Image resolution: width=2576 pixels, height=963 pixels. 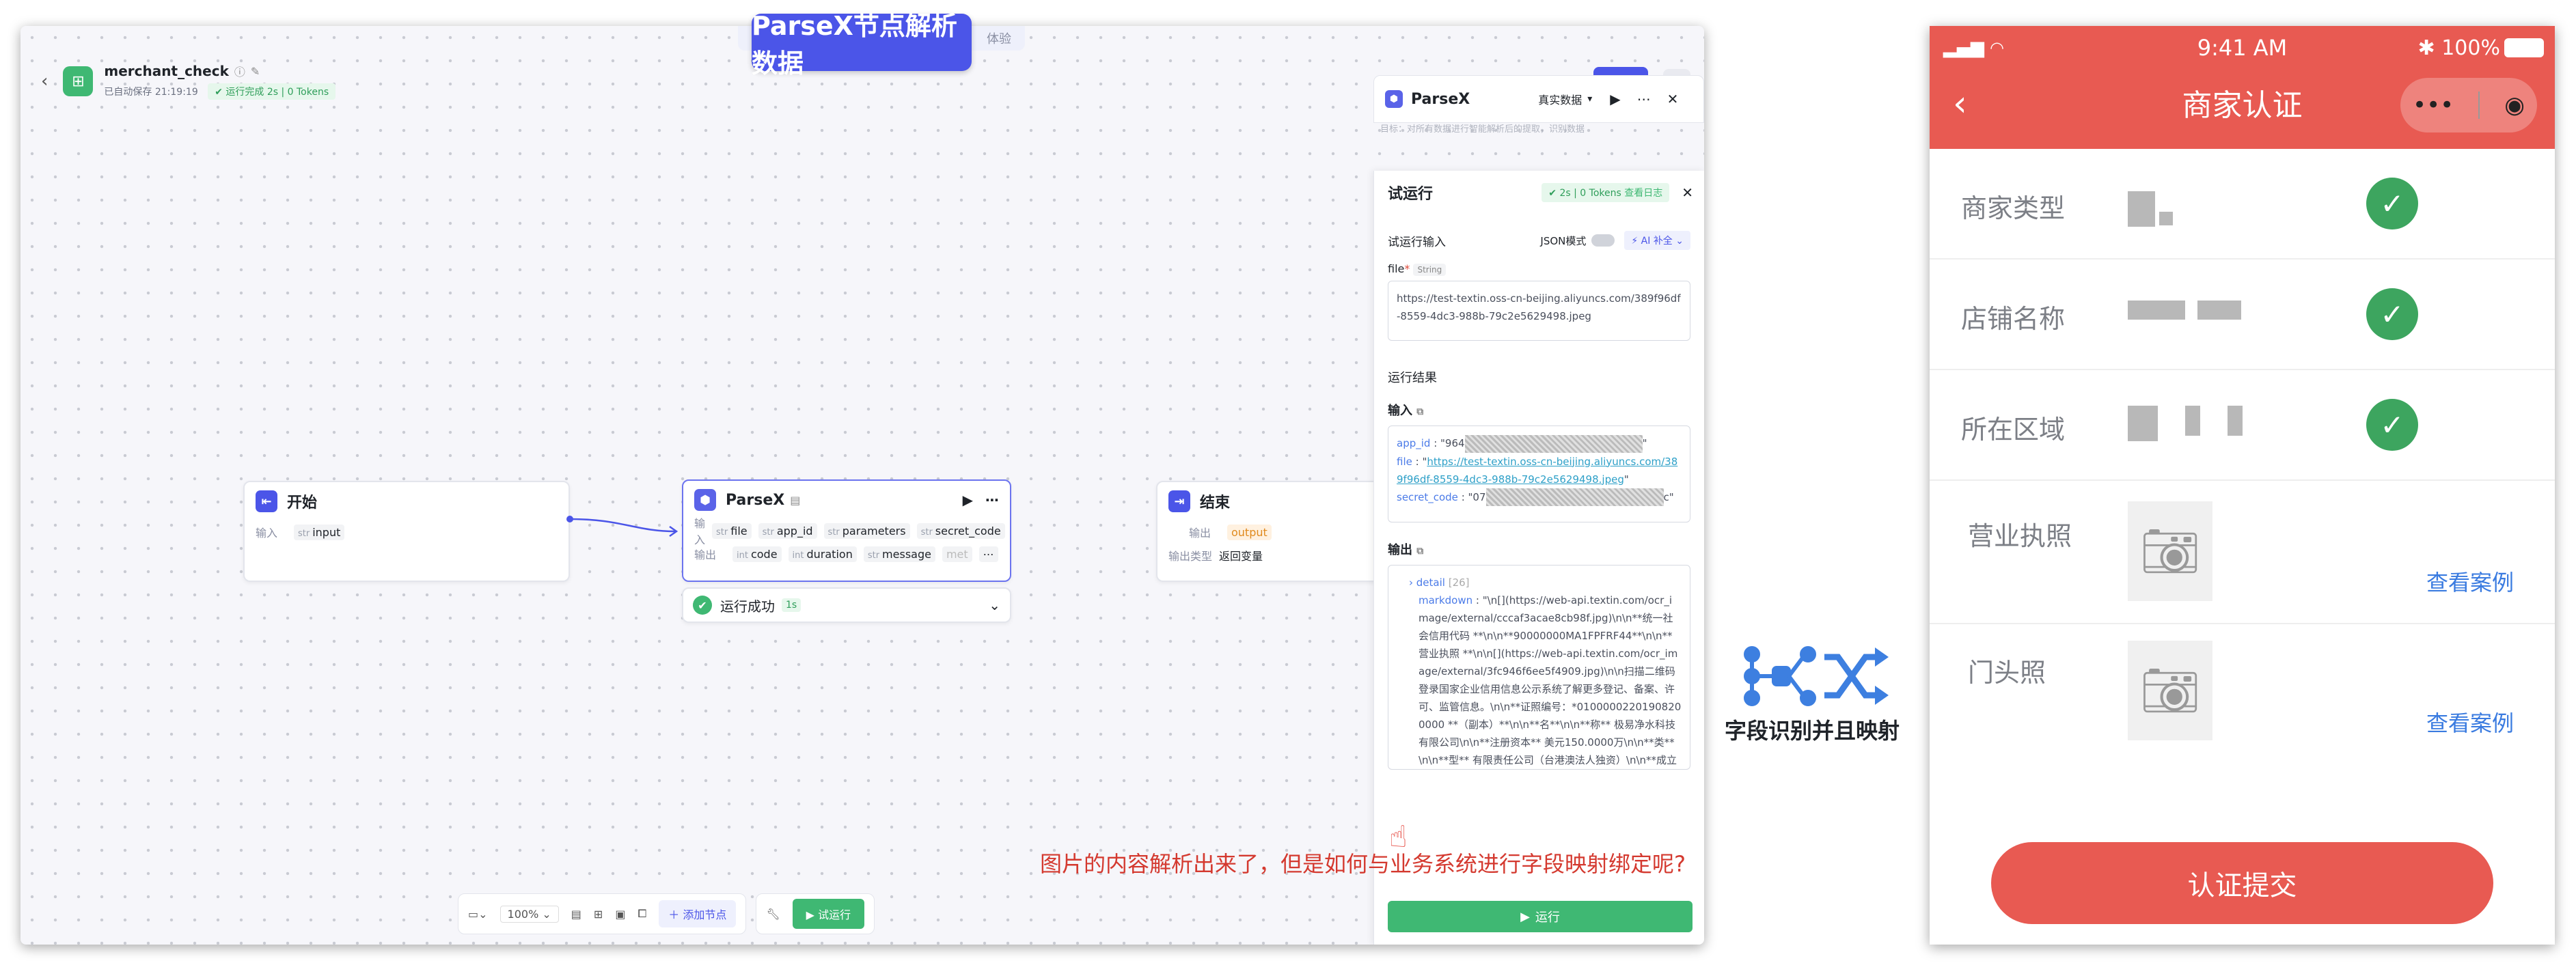 What do you see at coordinates (1452, 443) in the screenshot?
I see `app-id-value: "964` at bounding box center [1452, 443].